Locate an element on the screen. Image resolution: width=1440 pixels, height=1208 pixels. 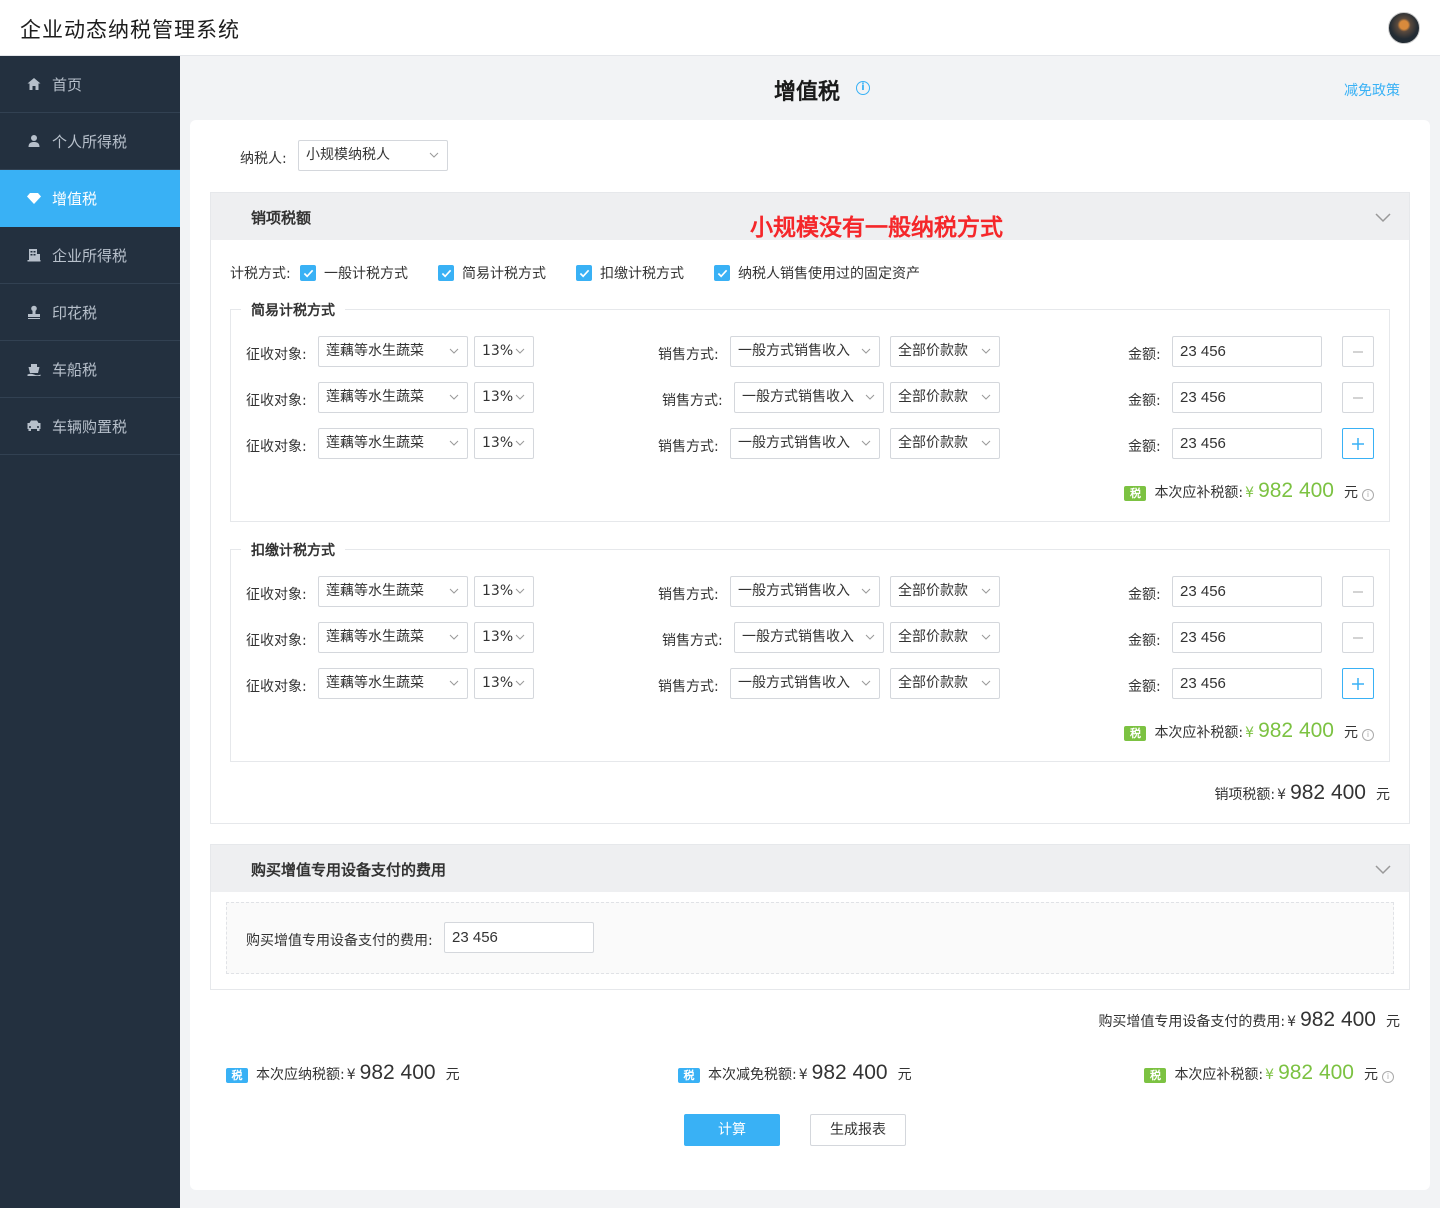
sidebar-item-vat: 增值税 is located at coordinates (90, 198).